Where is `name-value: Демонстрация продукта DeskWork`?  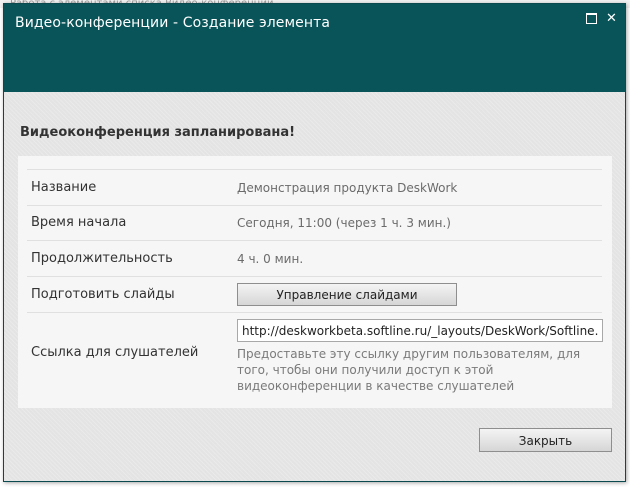
name-value: Демонстрация продукта DeskWork is located at coordinates (347, 188).